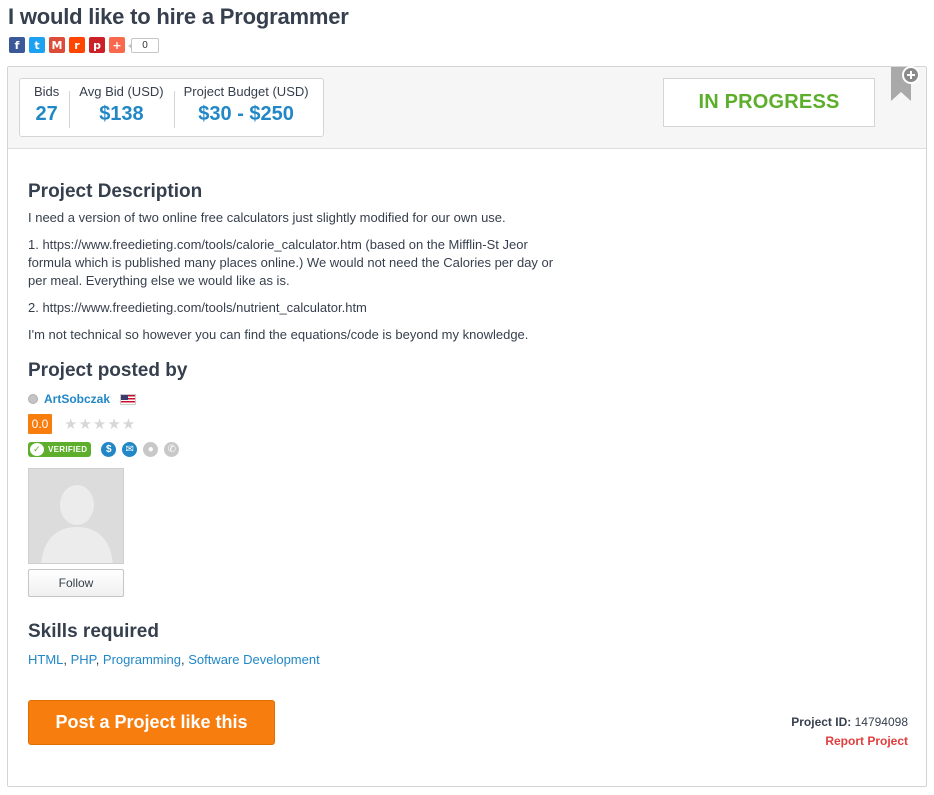  I want to click on skill-link-html: HTML, so click(45, 659).